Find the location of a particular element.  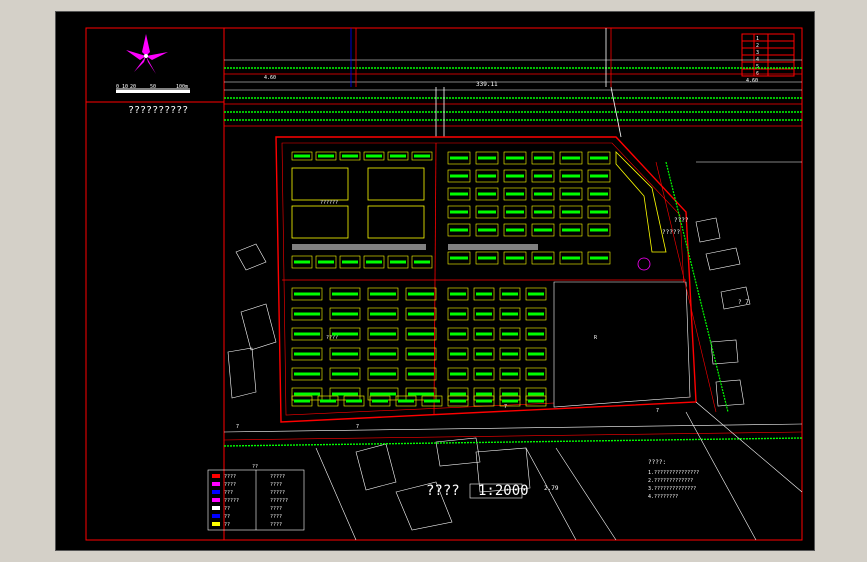

notes-line-3: 3.?????????????? is located at coordinates (672, 489).